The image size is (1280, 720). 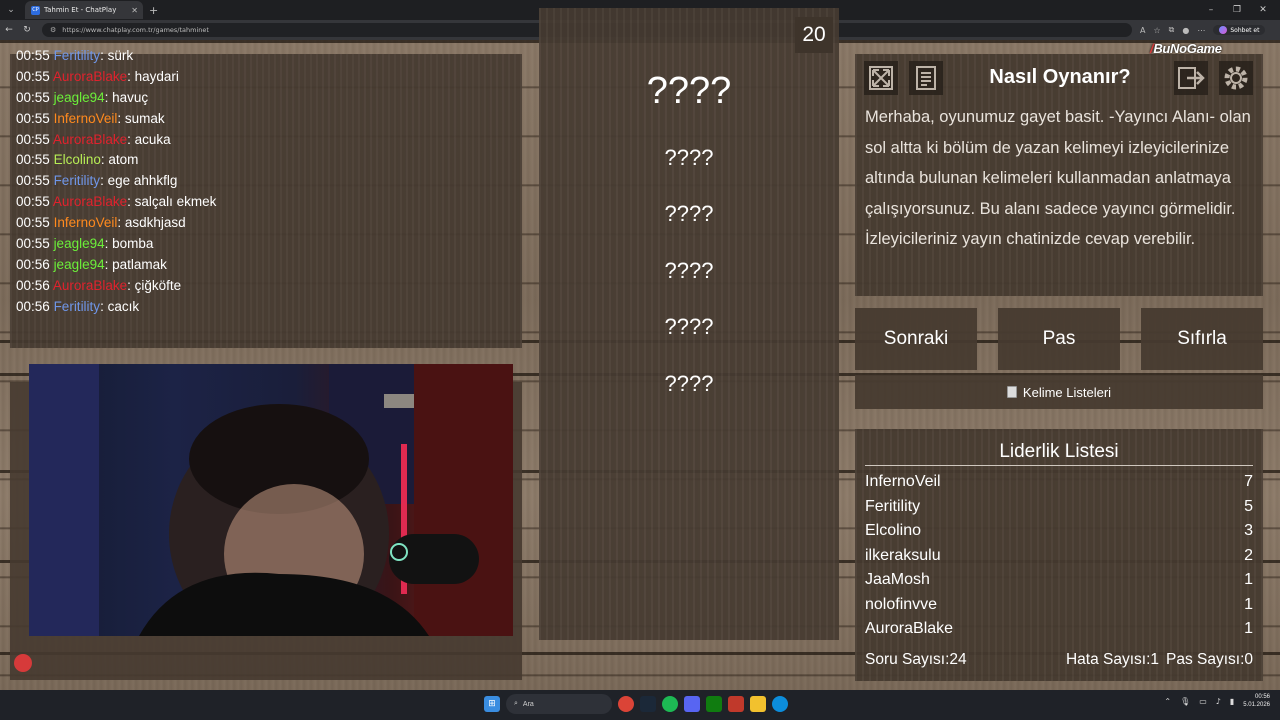 I want to click on settings-button, so click(x=1236, y=78).